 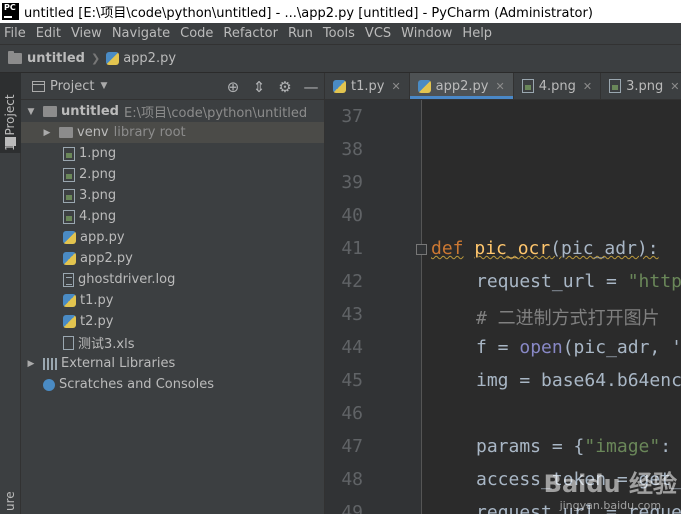 I want to click on menu-tools: Tools, so click(x=339, y=33).